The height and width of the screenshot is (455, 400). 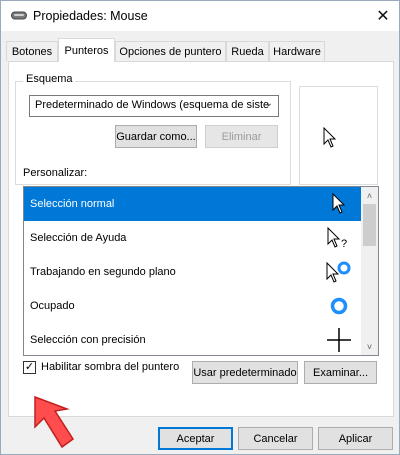 What do you see at coordinates (383, 16) in the screenshot?
I see `close-button: ✕` at bounding box center [383, 16].